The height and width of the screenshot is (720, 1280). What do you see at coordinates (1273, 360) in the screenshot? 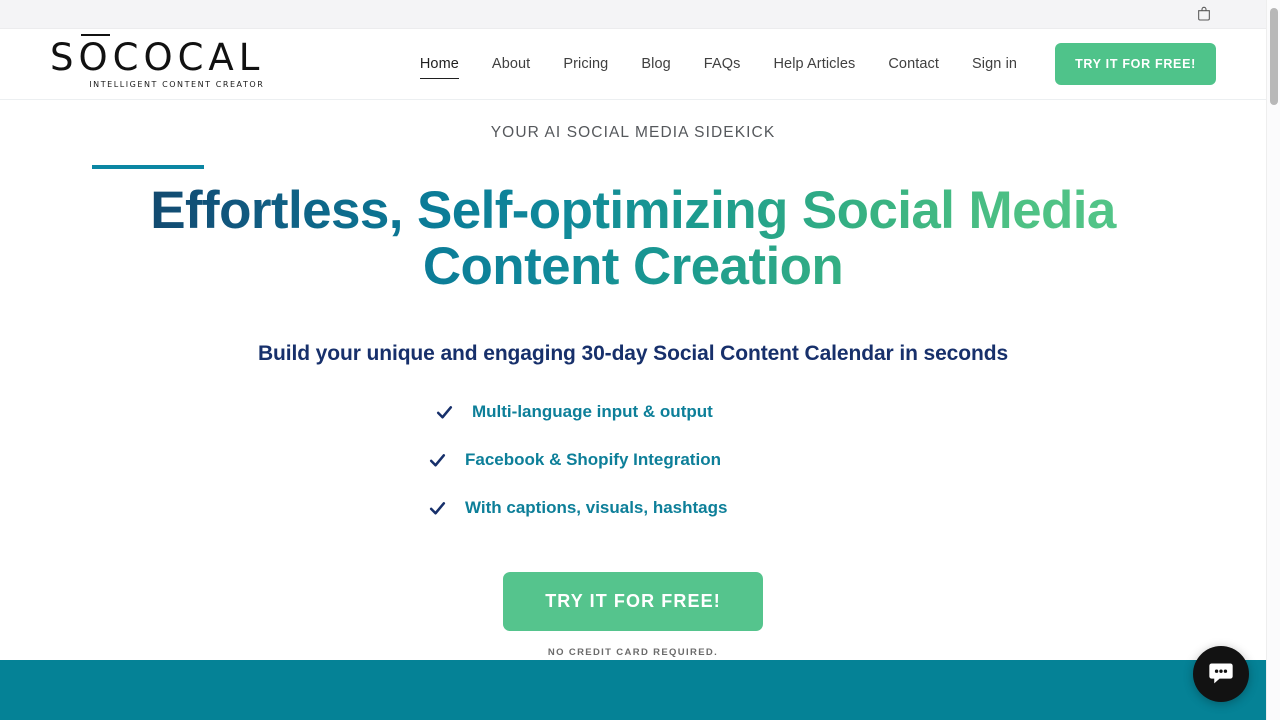
I see `page-scrollbar` at bounding box center [1273, 360].